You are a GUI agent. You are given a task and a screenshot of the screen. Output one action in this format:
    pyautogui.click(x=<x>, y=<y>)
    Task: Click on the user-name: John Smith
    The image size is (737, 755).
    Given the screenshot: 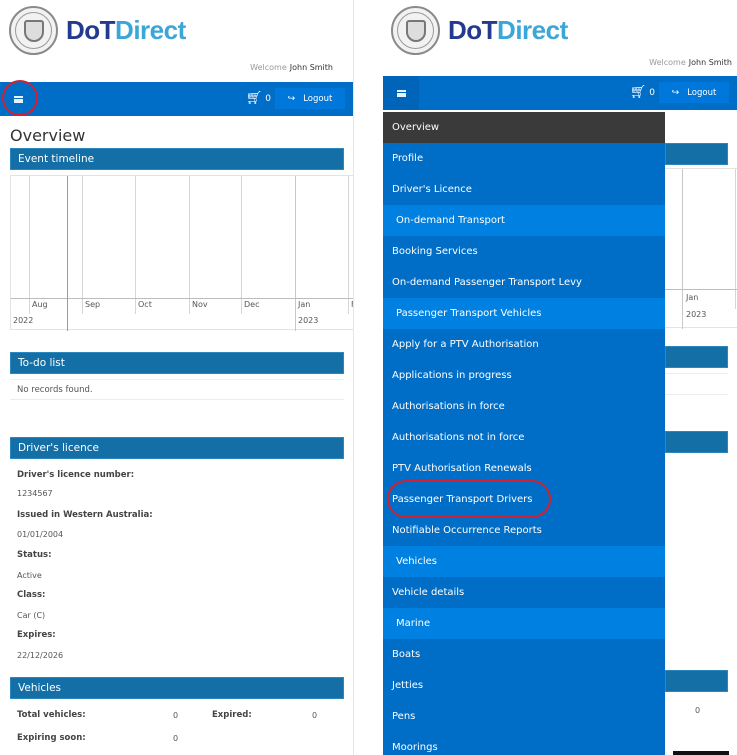 What is the action you would take?
    pyautogui.click(x=710, y=62)
    